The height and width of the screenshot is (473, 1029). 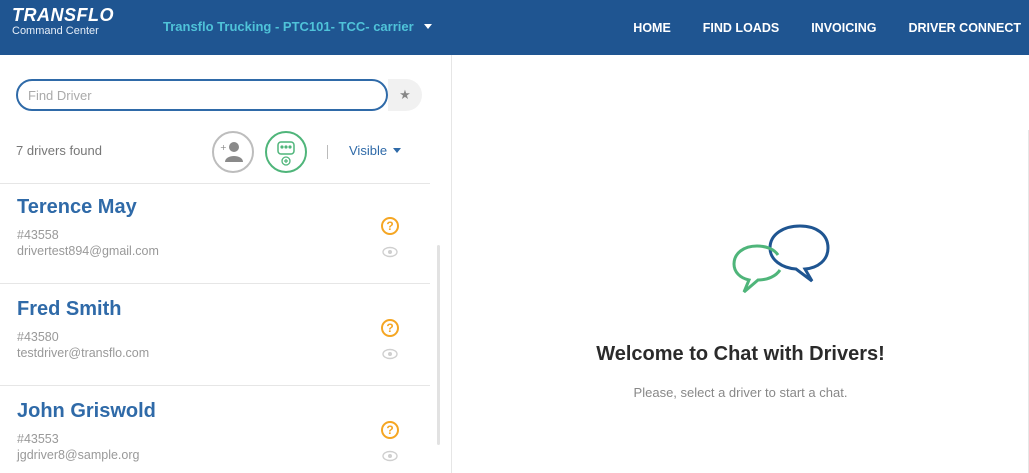 I want to click on visibility-label: Visible, so click(x=368, y=150).